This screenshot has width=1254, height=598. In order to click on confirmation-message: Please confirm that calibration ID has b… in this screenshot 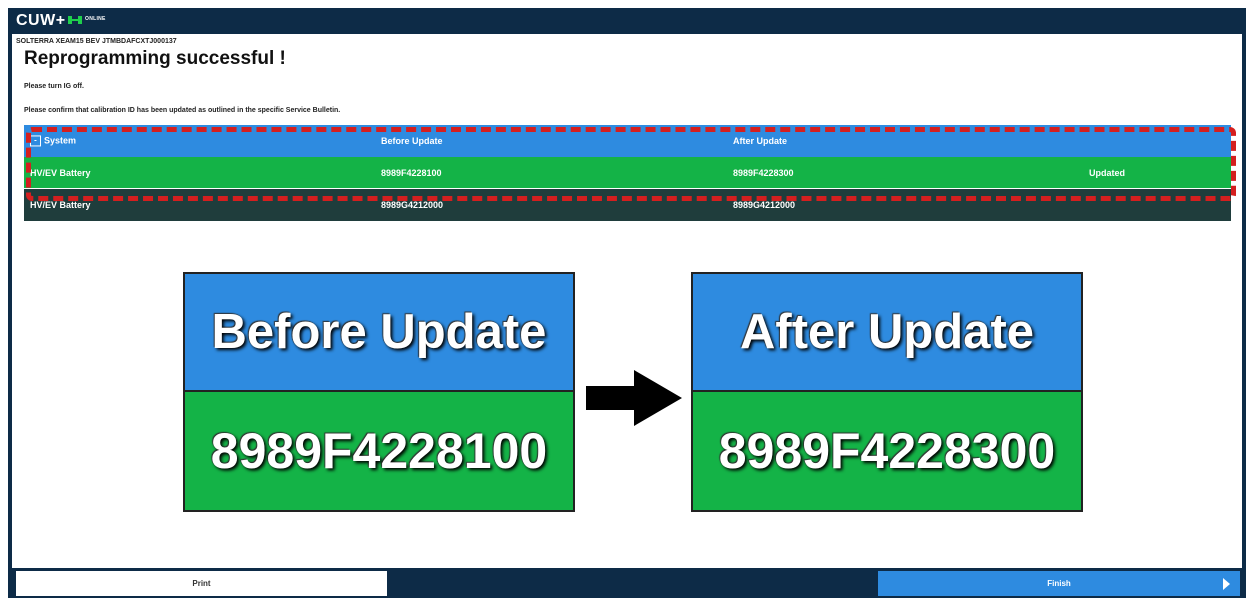, I will do `click(182, 110)`.